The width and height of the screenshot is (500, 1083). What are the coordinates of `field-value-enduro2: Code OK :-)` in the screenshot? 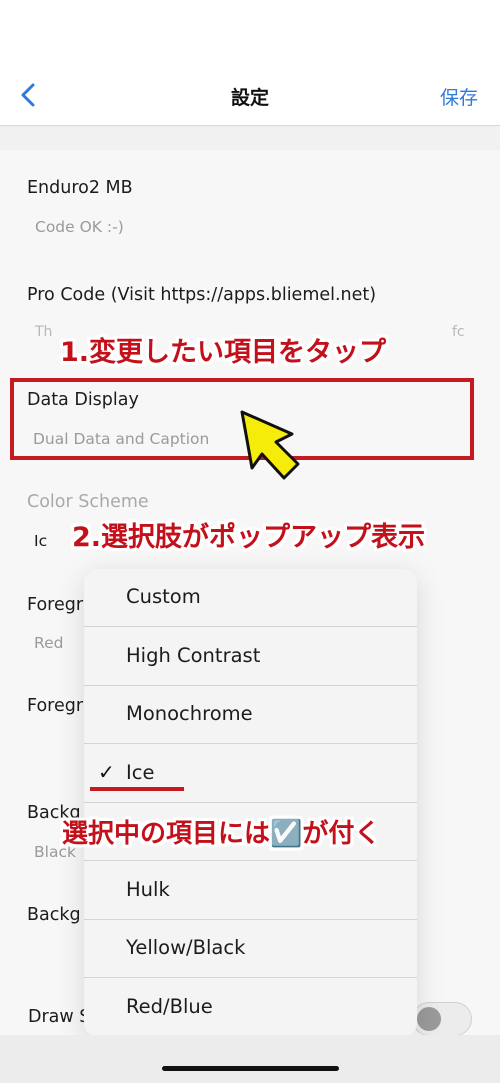 It's located at (79, 227).